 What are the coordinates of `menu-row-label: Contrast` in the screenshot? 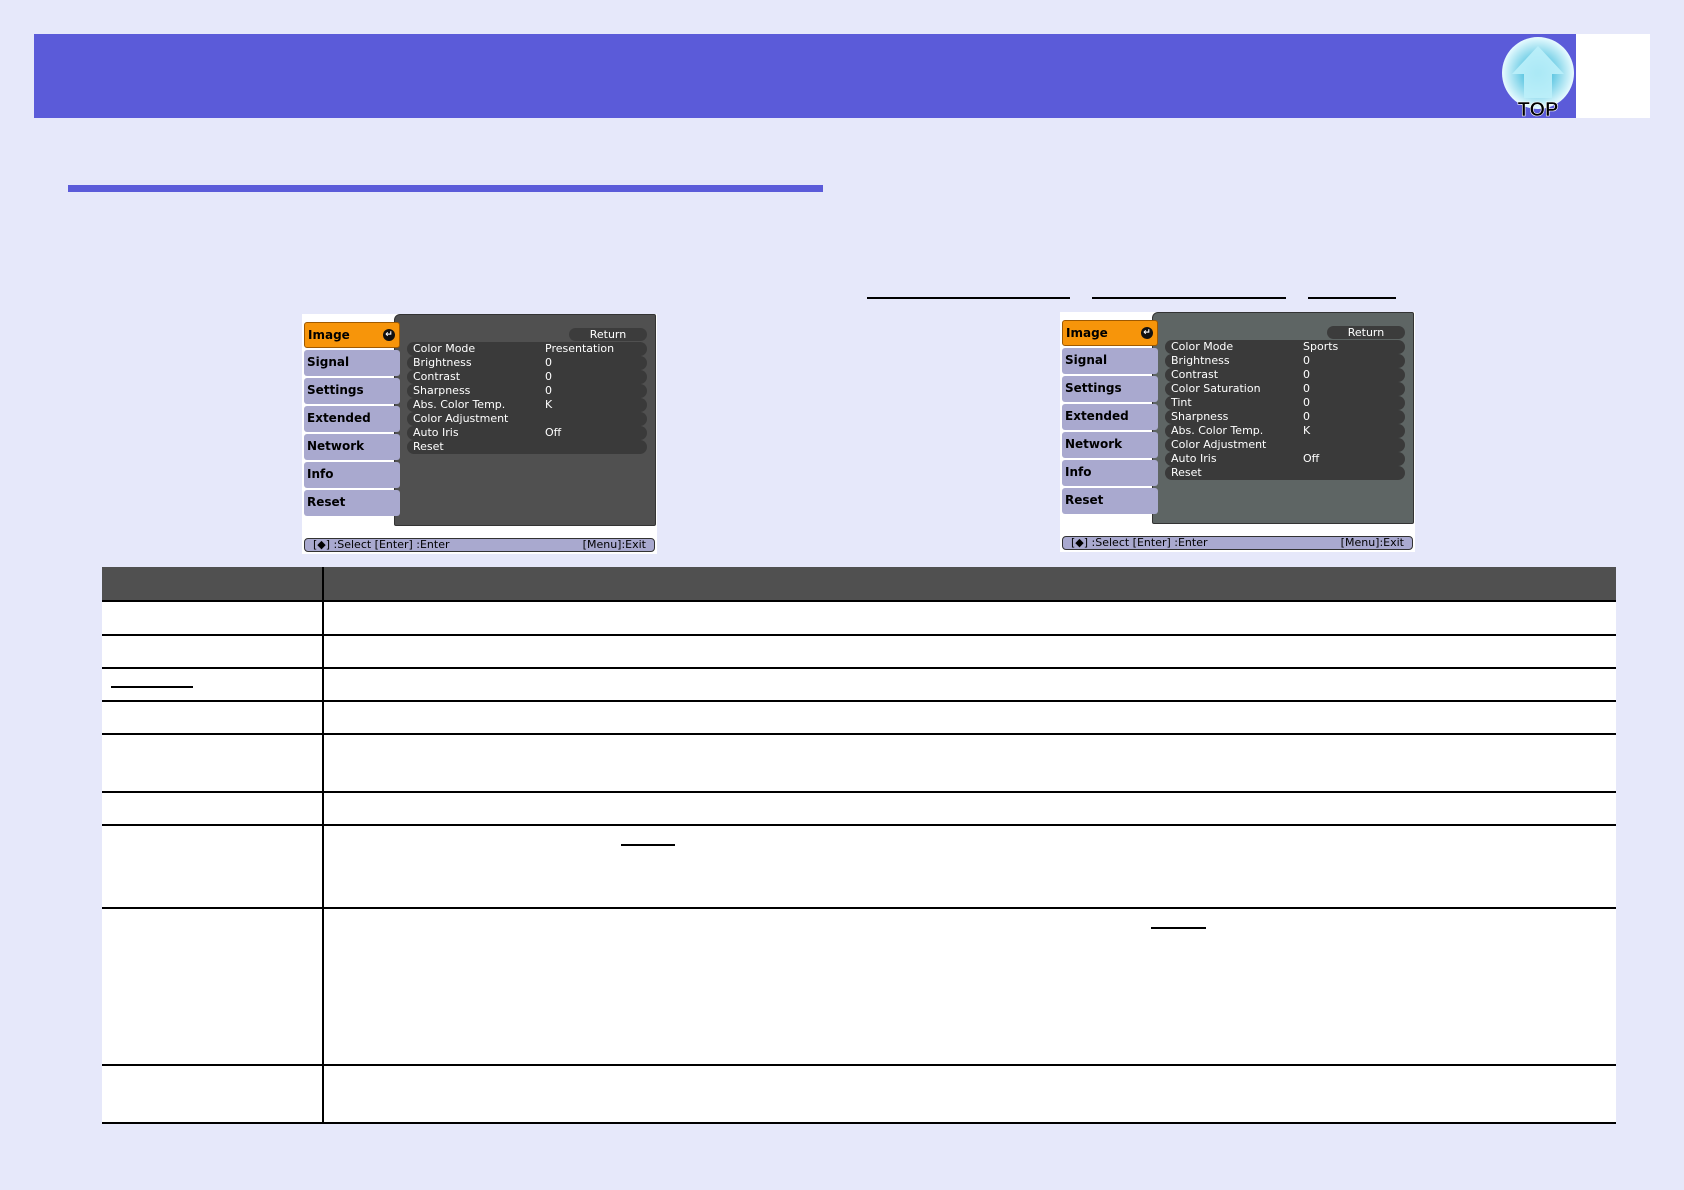 It's located at (1195, 374).